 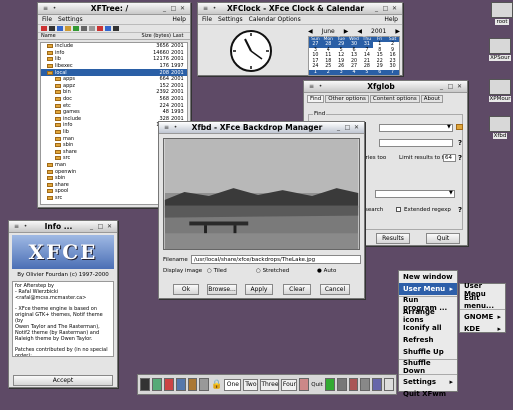 What do you see at coordinates (341, 72) in the screenshot?
I see `calendar-day: 3` at bounding box center [341, 72].